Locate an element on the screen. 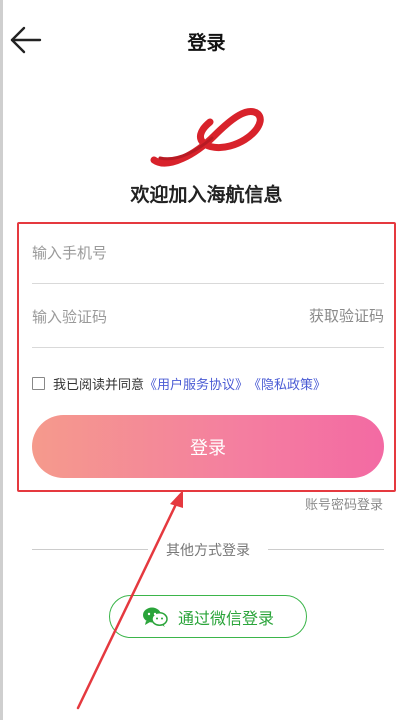 The image size is (413, 720). agreement-row: 我已阅读并同意 《用户服务协议》 《隐私政策》 is located at coordinates (208, 383).